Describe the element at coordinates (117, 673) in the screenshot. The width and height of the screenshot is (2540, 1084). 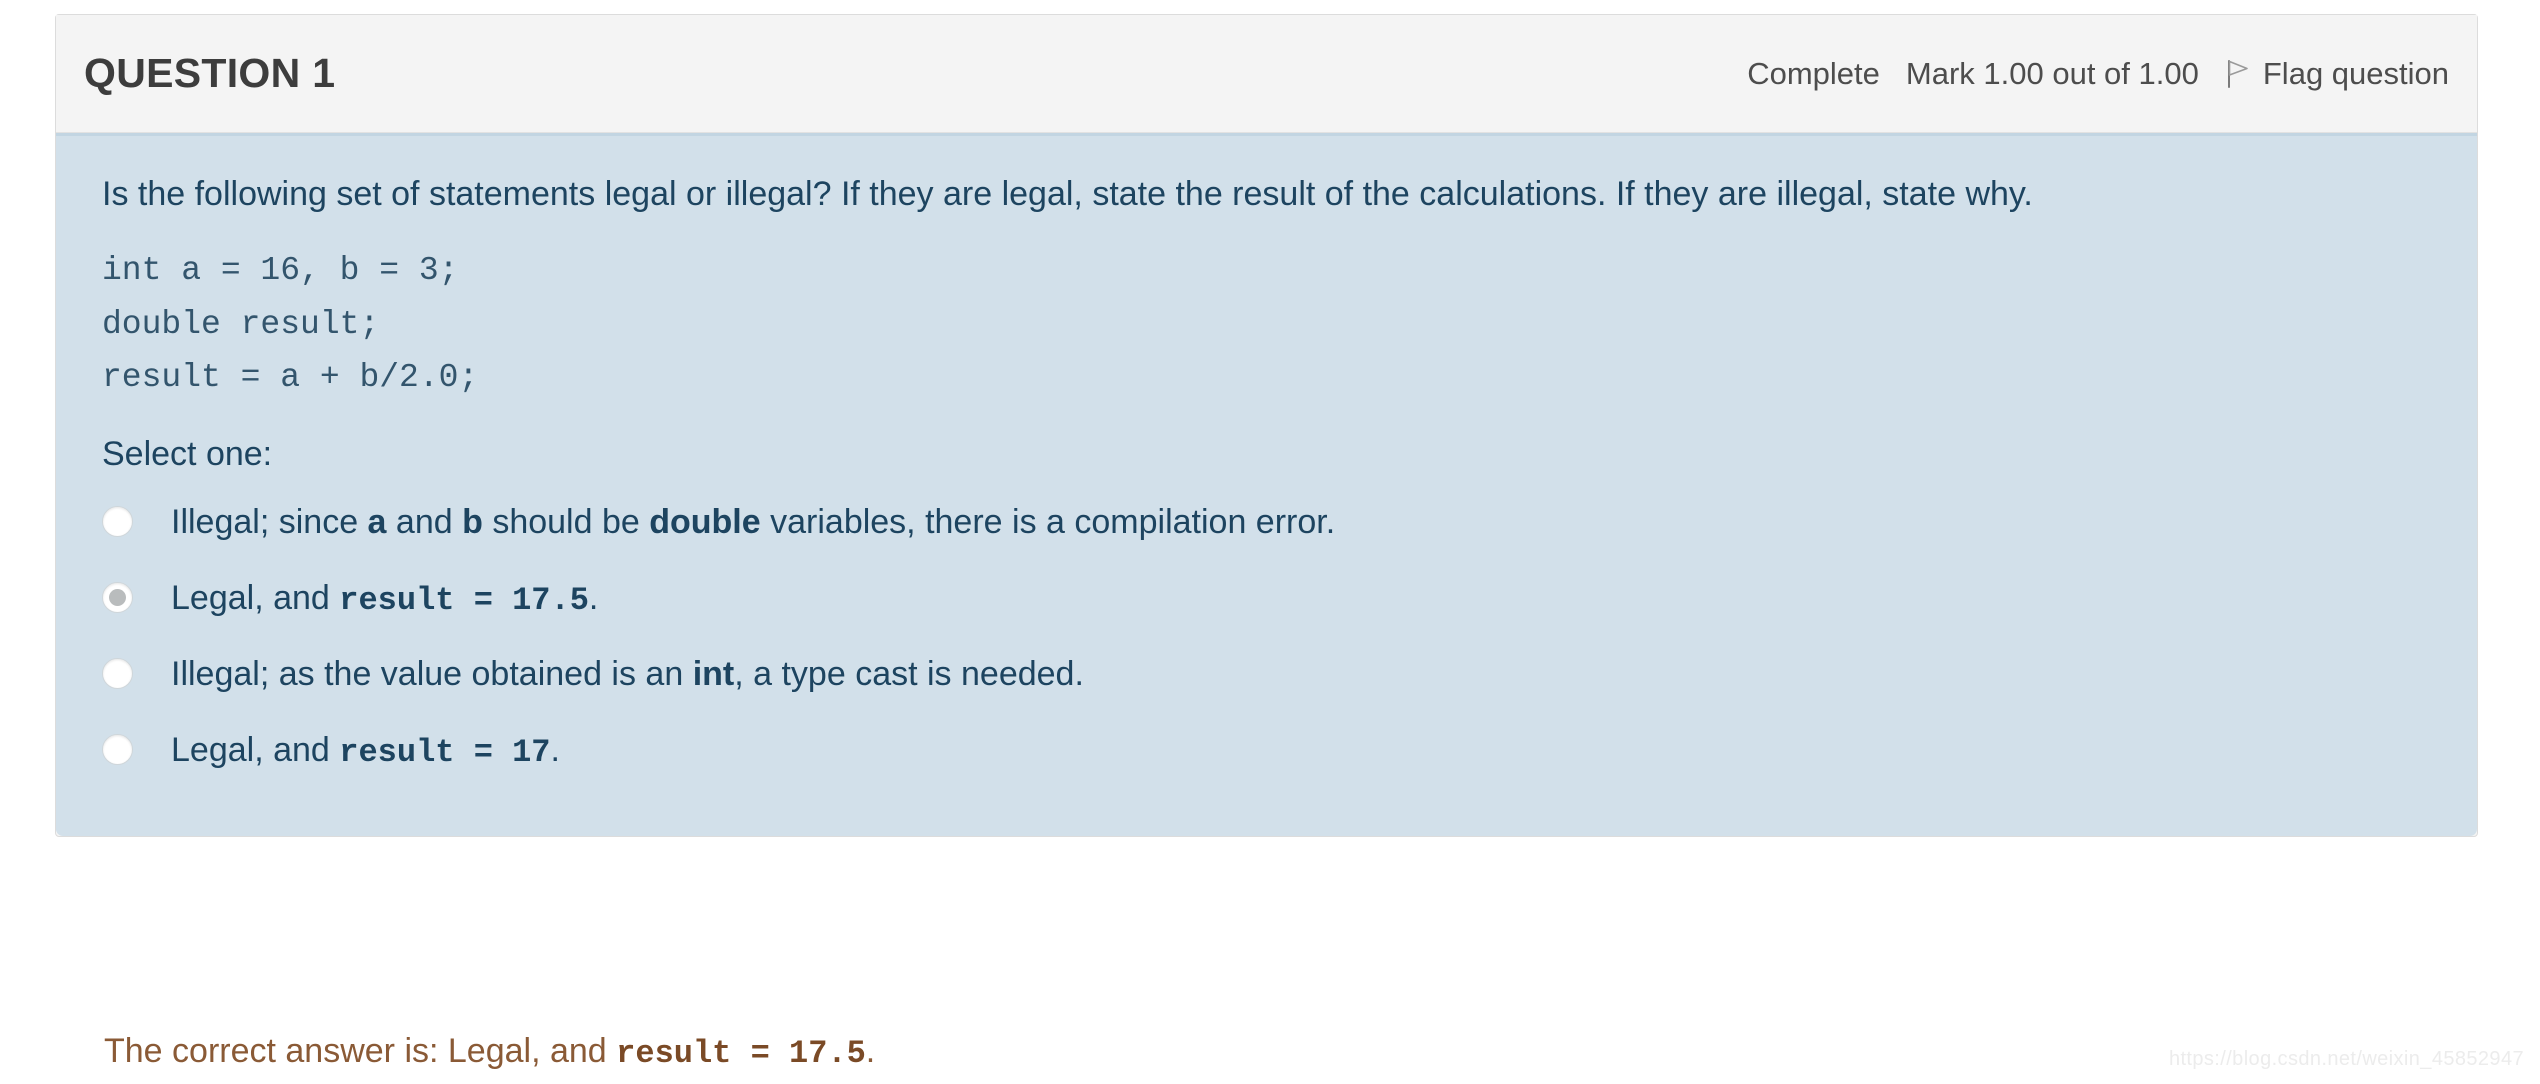
I see `radio-button-c` at that location.